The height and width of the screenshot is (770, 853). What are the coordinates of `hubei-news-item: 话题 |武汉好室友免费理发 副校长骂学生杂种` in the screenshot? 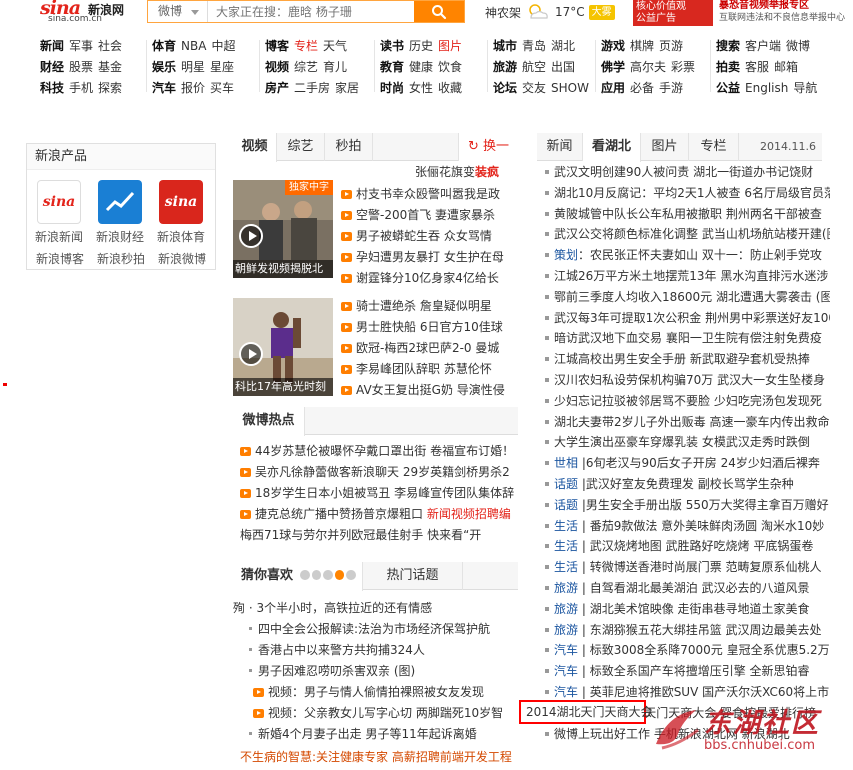 It's located at (687, 484).